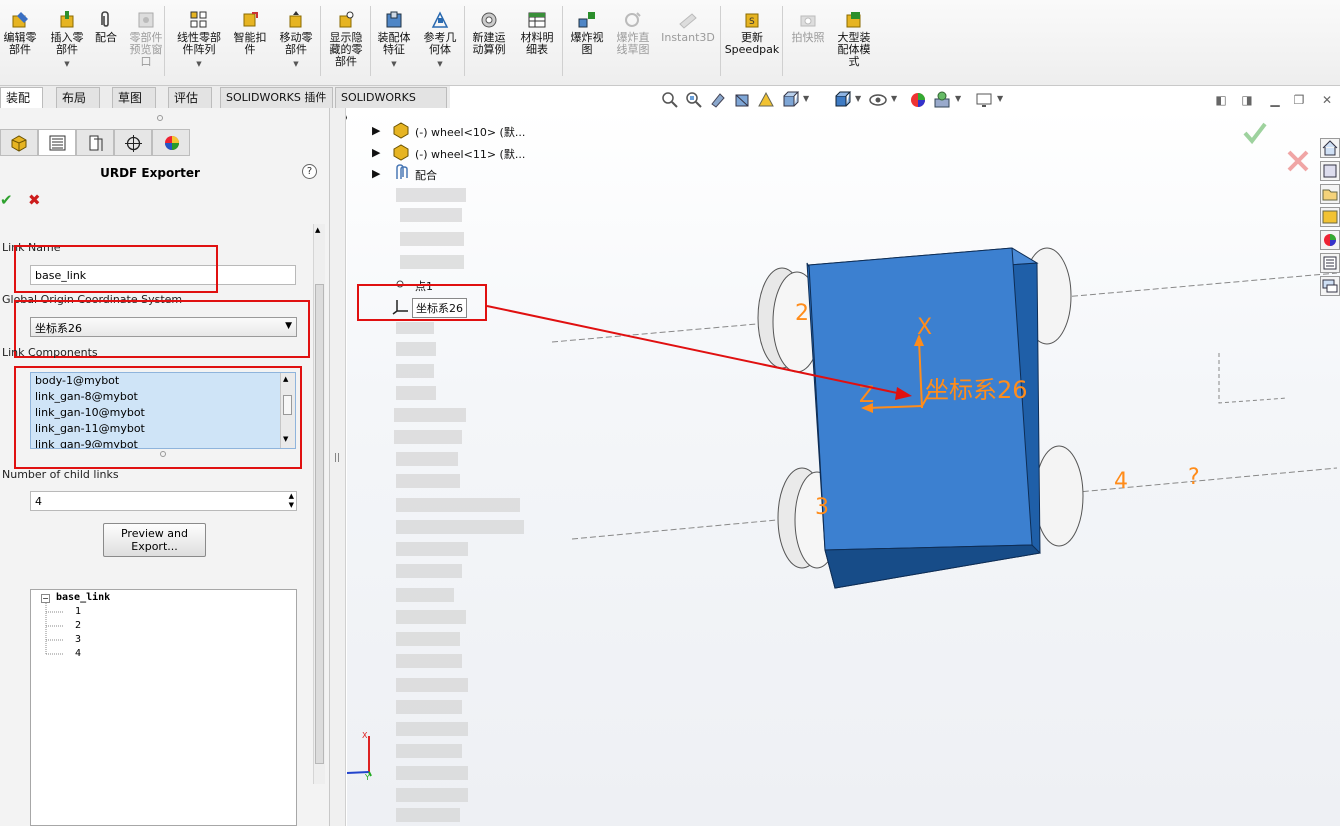 The image size is (1340, 826). I want to click on zoom-to-area-icon, so click(694, 100).